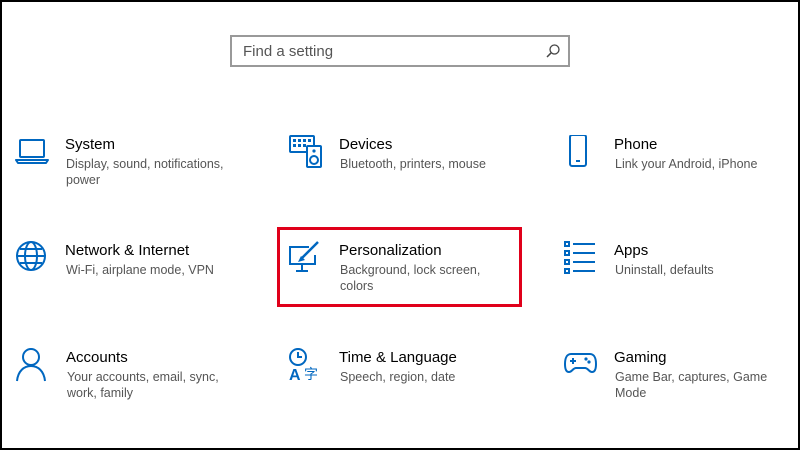  I want to click on tile-description: Bluetooth, printers, mouse, so click(413, 164).